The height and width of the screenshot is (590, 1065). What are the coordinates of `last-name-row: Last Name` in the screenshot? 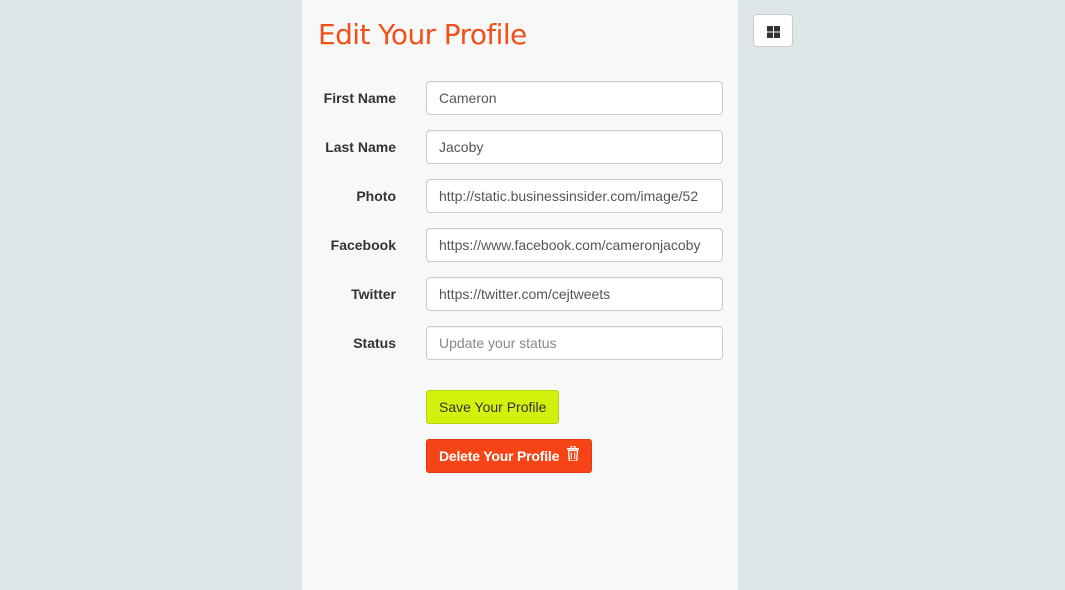 It's located at (520, 147).